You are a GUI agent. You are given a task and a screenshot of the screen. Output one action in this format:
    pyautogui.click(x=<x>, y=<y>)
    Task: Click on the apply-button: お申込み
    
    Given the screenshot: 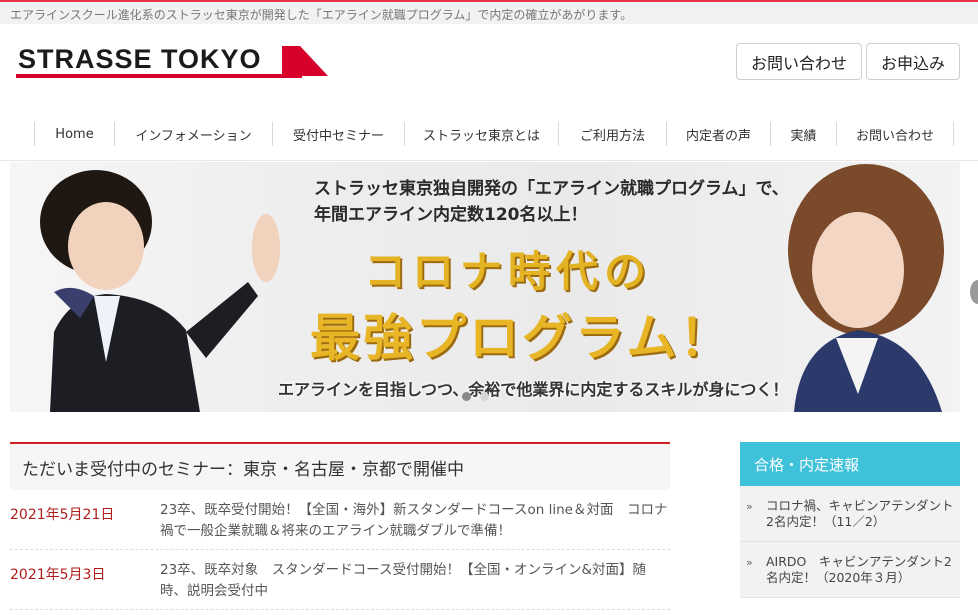 What is the action you would take?
    pyautogui.click(x=913, y=61)
    